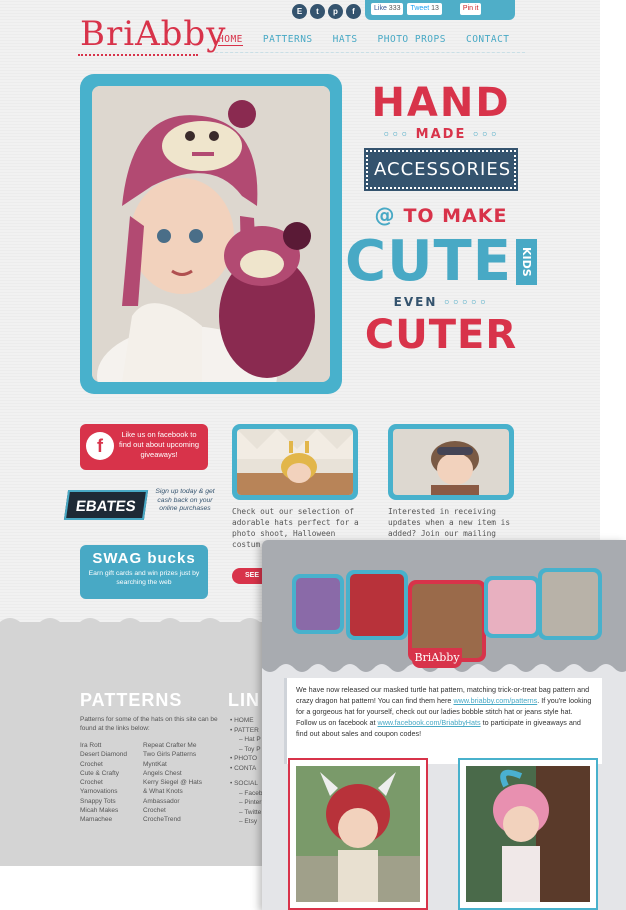 This screenshot has height=910, width=626. I want to click on swirl-icon: @, so click(389, 215).